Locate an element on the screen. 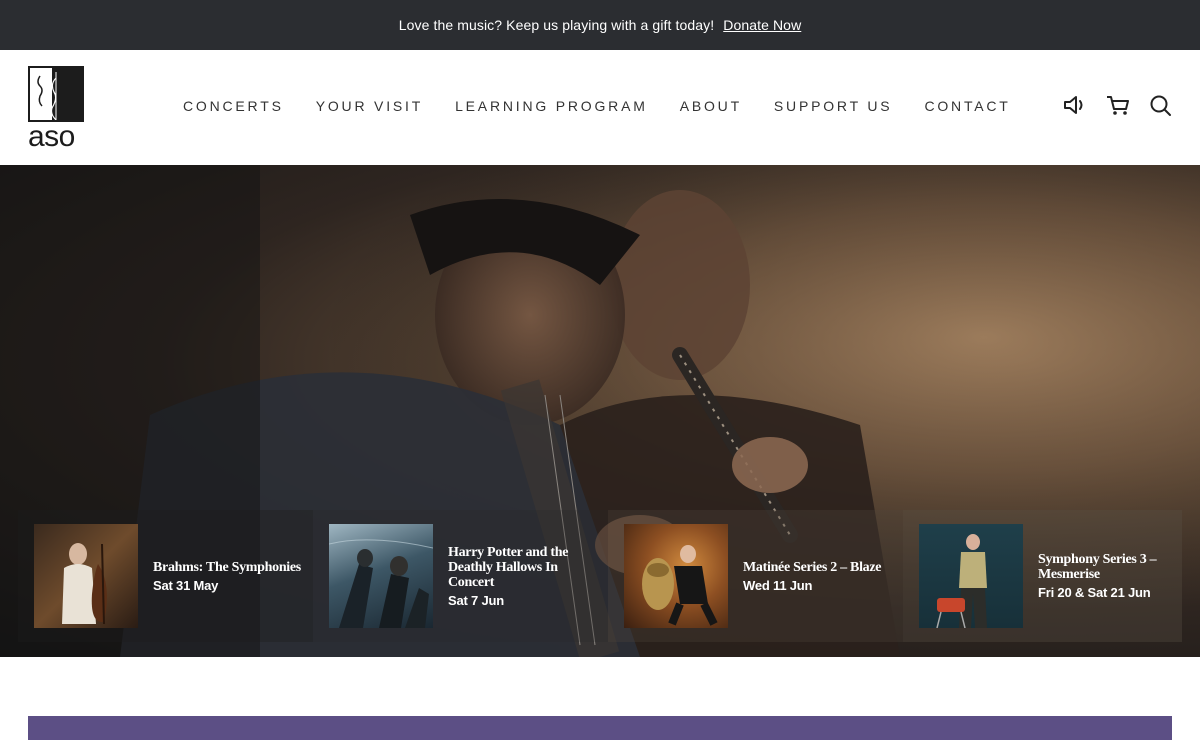 This screenshot has height=740, width=1200. nav-support-us: SUPPORT US is located at coordinates (833, 106).